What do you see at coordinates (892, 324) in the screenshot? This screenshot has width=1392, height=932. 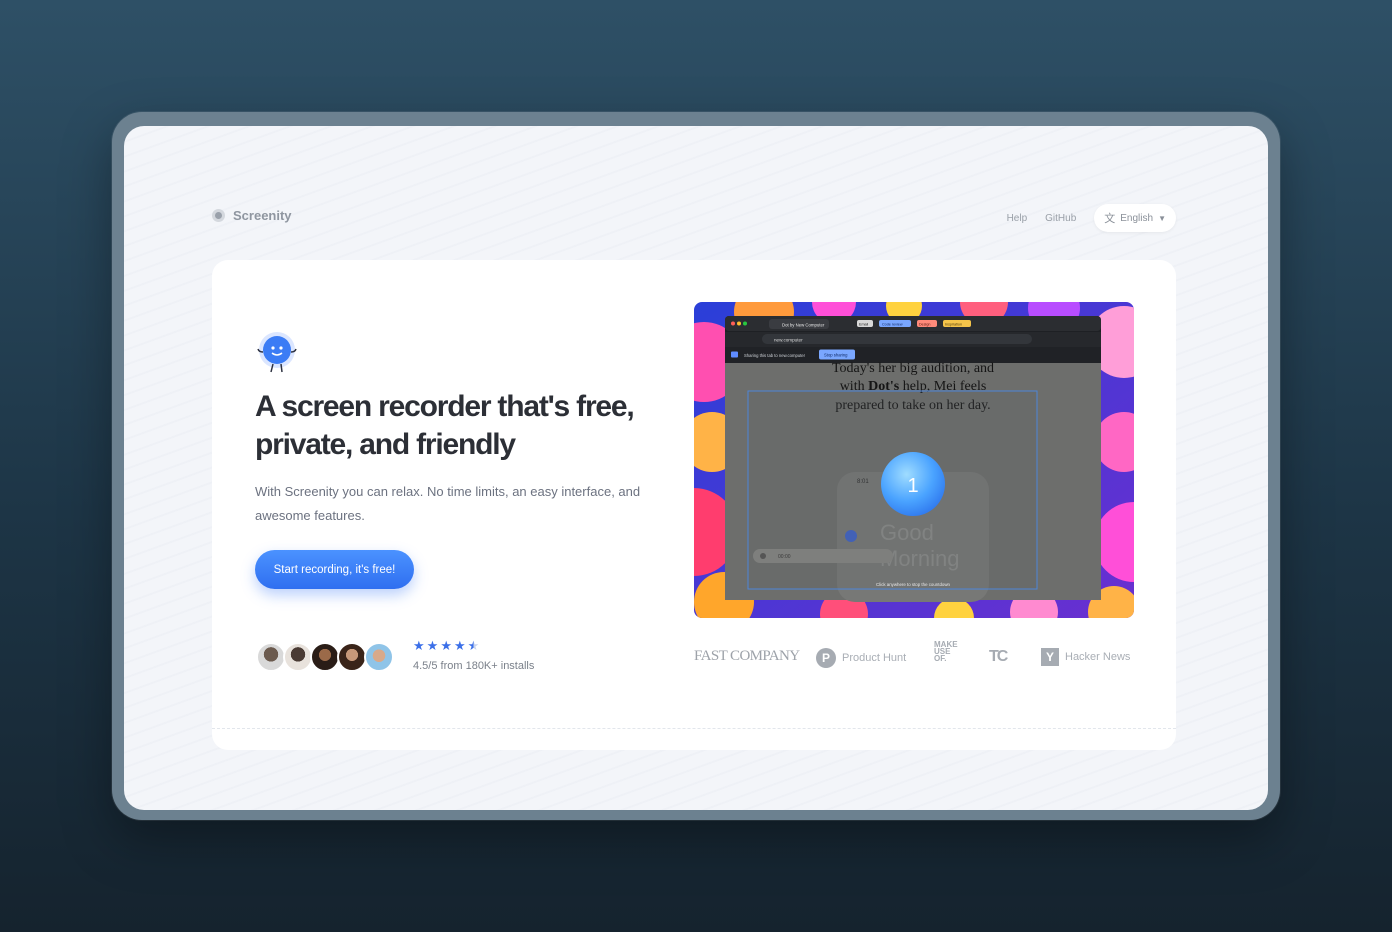 I see `tab-chip: Code review` at bounding box center [892, 324].